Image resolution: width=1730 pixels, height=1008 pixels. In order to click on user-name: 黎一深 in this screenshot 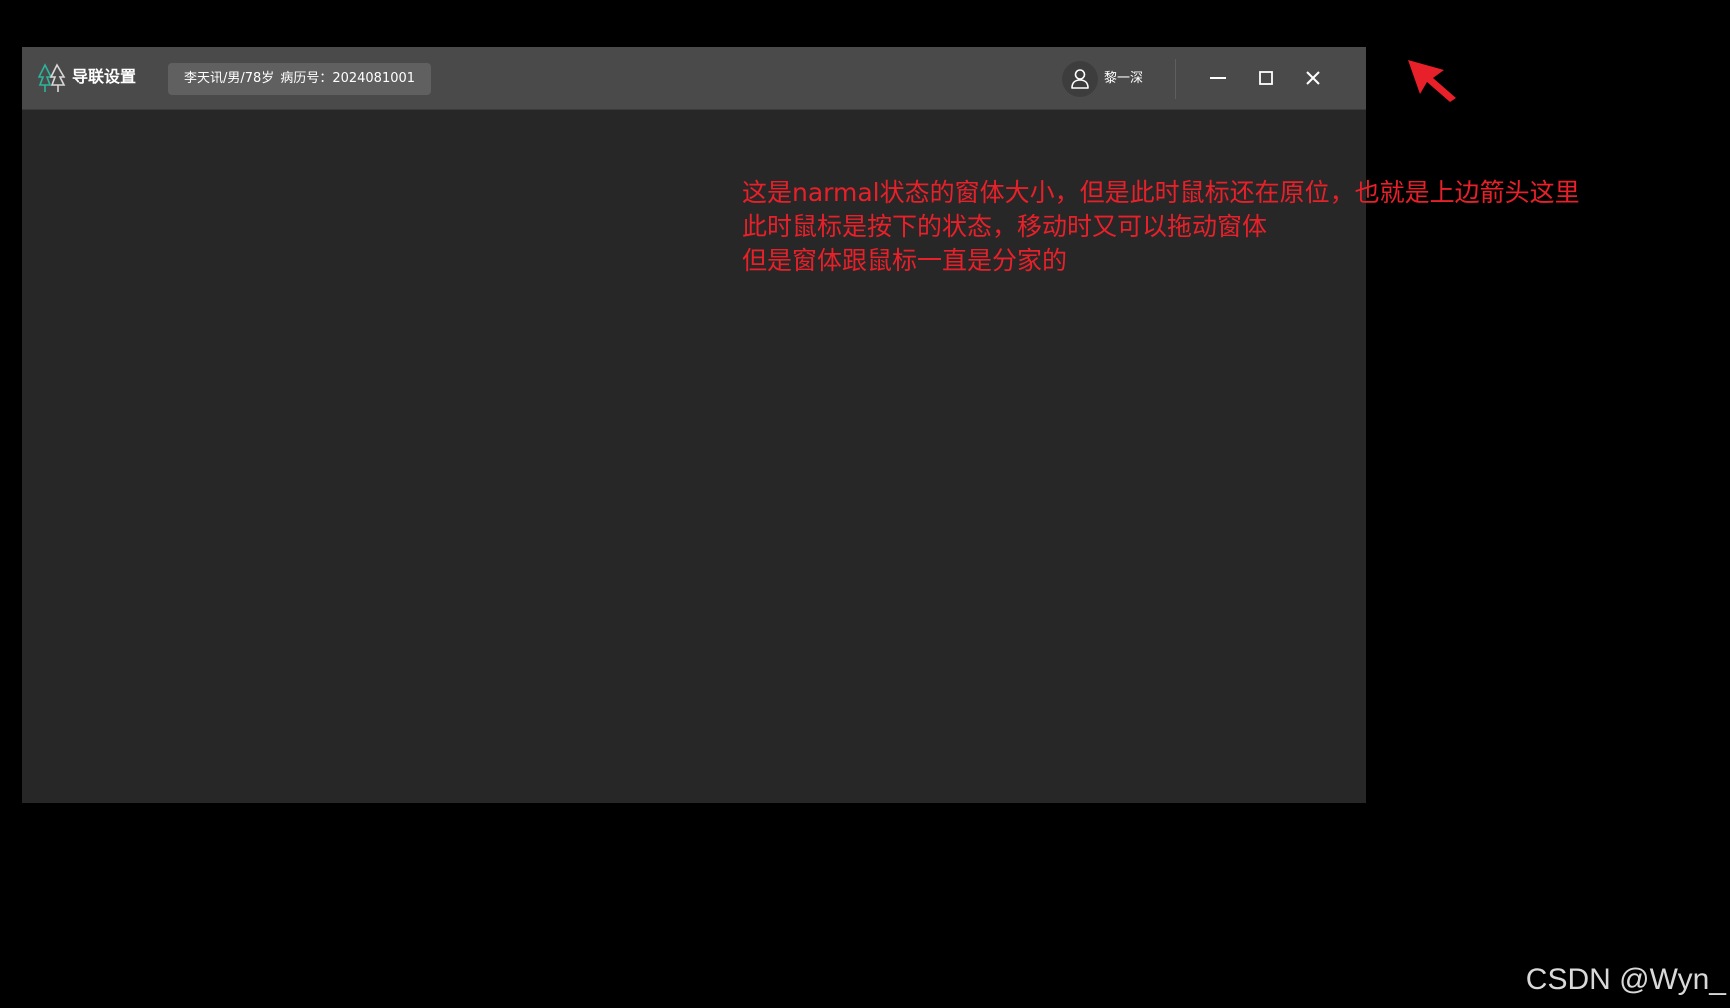, I will do `click(1124, 78)`.